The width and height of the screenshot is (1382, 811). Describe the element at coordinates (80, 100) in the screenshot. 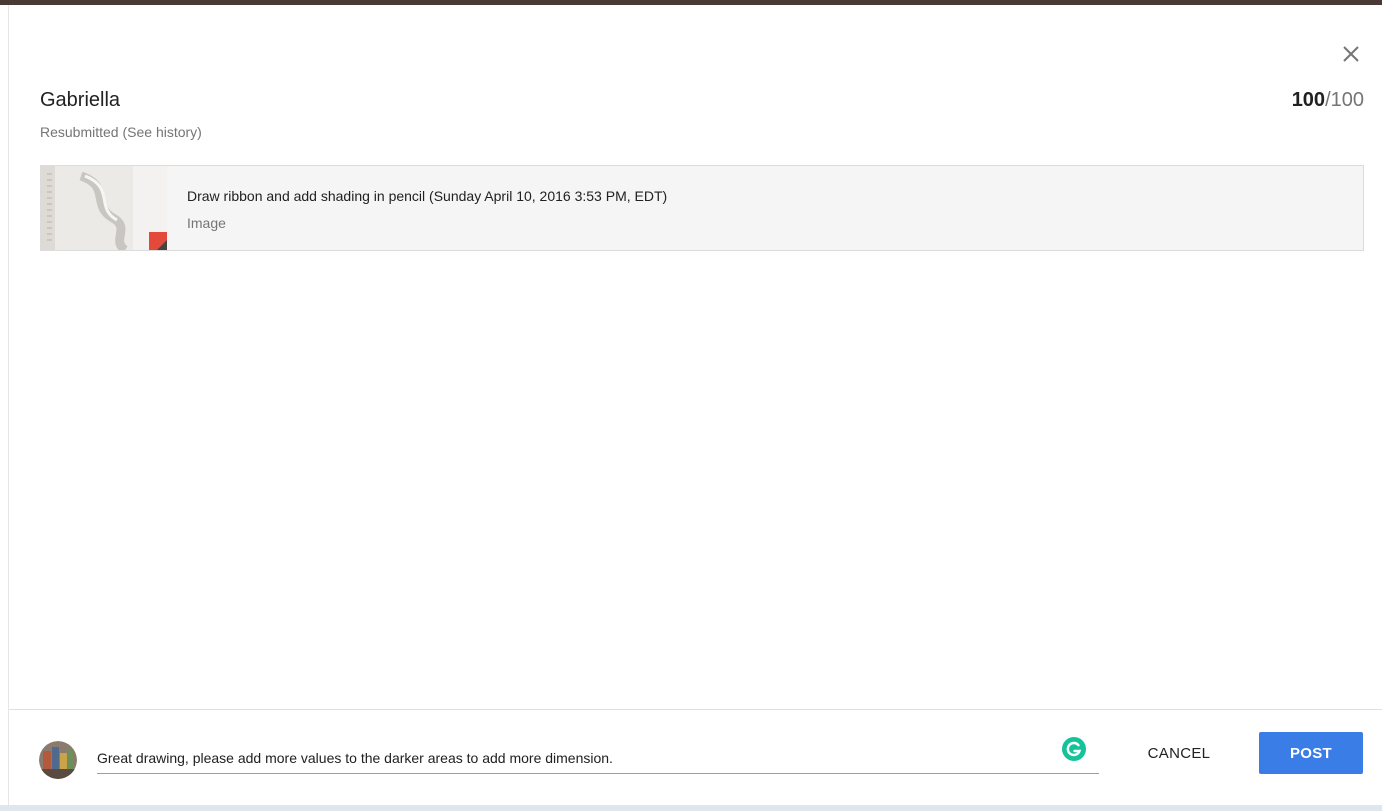

I see `student-name: Gabriella` at that location.